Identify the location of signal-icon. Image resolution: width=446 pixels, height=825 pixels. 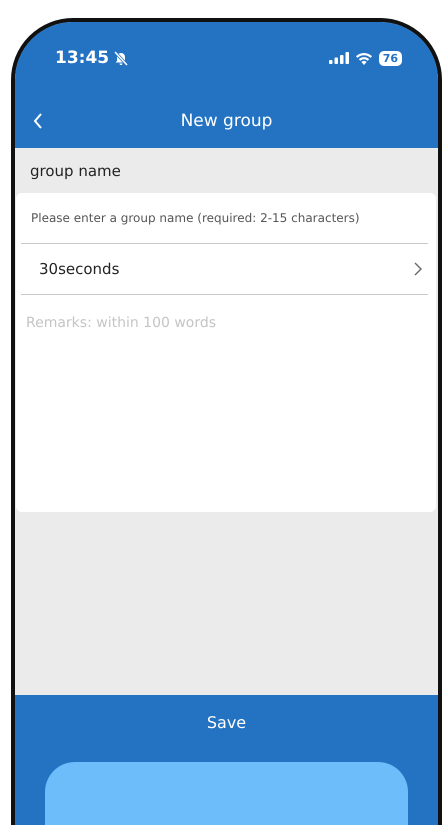
(338, 58).